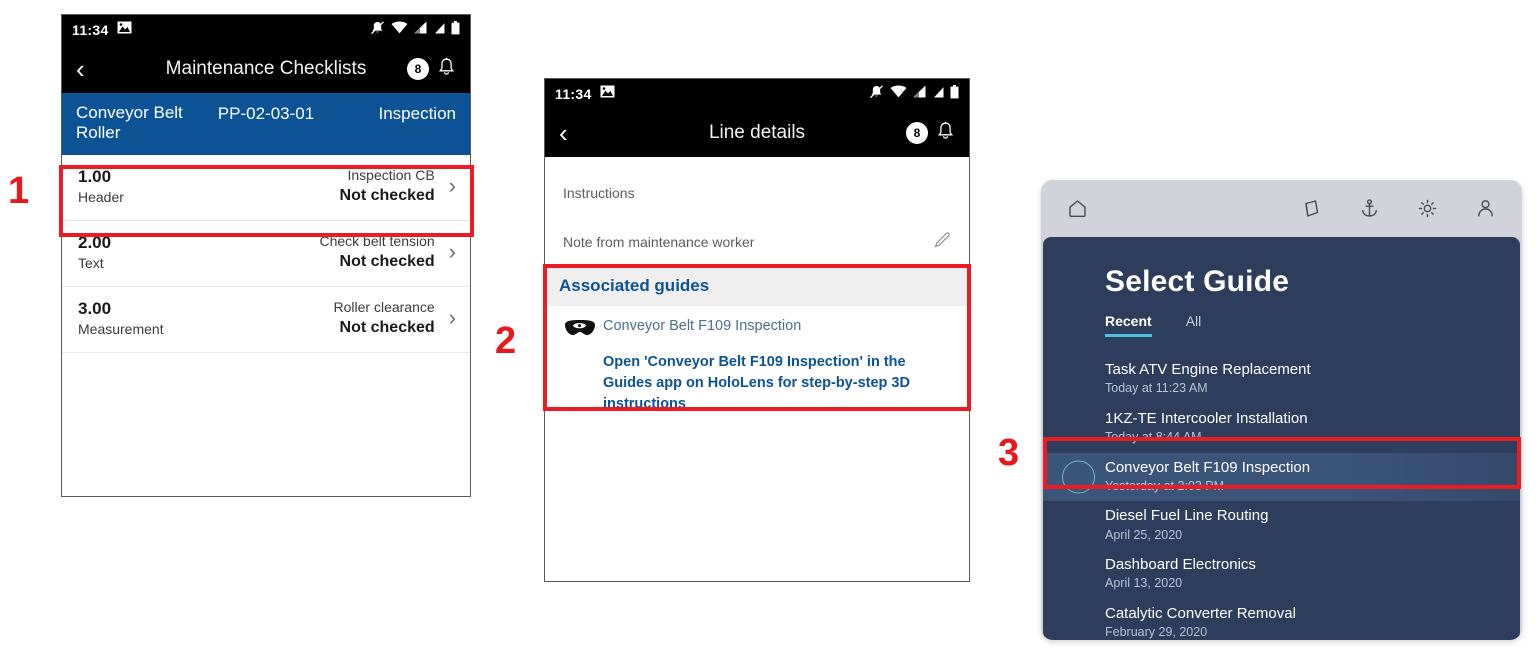  What do you see at coordinates (1485, 208) in the screenshot?
I see `person-icon` at bounding box center [1485, 208].